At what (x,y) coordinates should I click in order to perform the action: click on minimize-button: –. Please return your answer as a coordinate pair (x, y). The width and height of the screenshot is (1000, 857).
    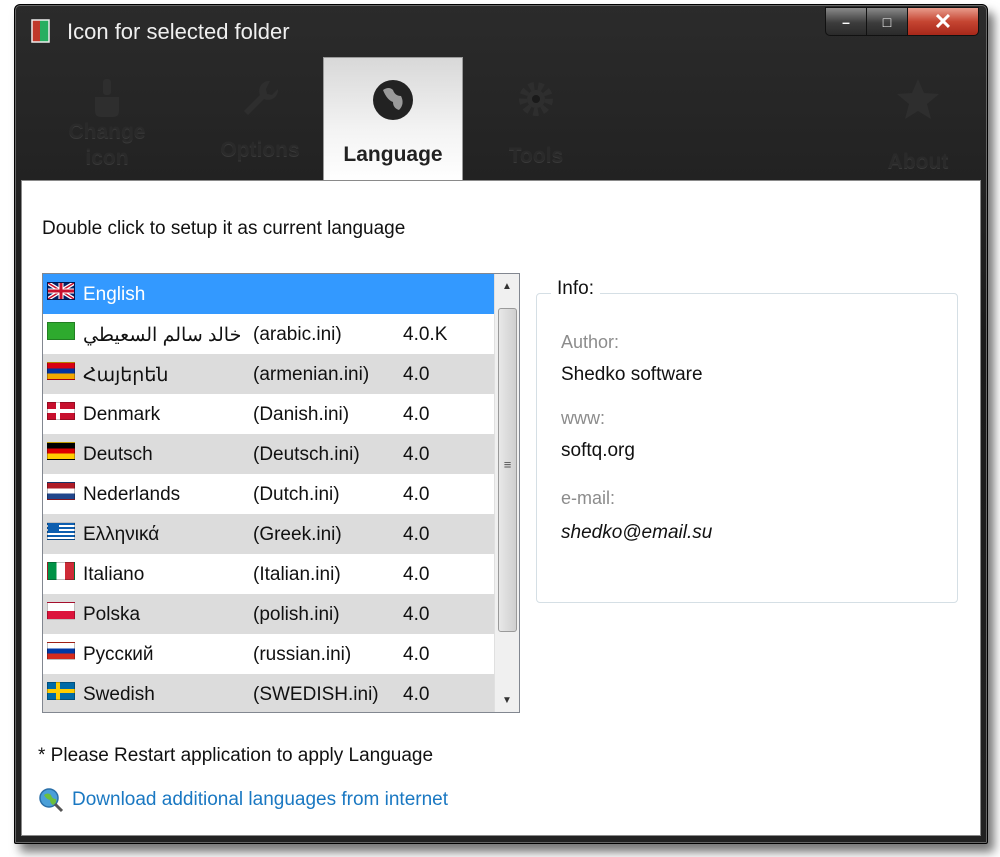
    Looking at the image, I should click on (846, 21).